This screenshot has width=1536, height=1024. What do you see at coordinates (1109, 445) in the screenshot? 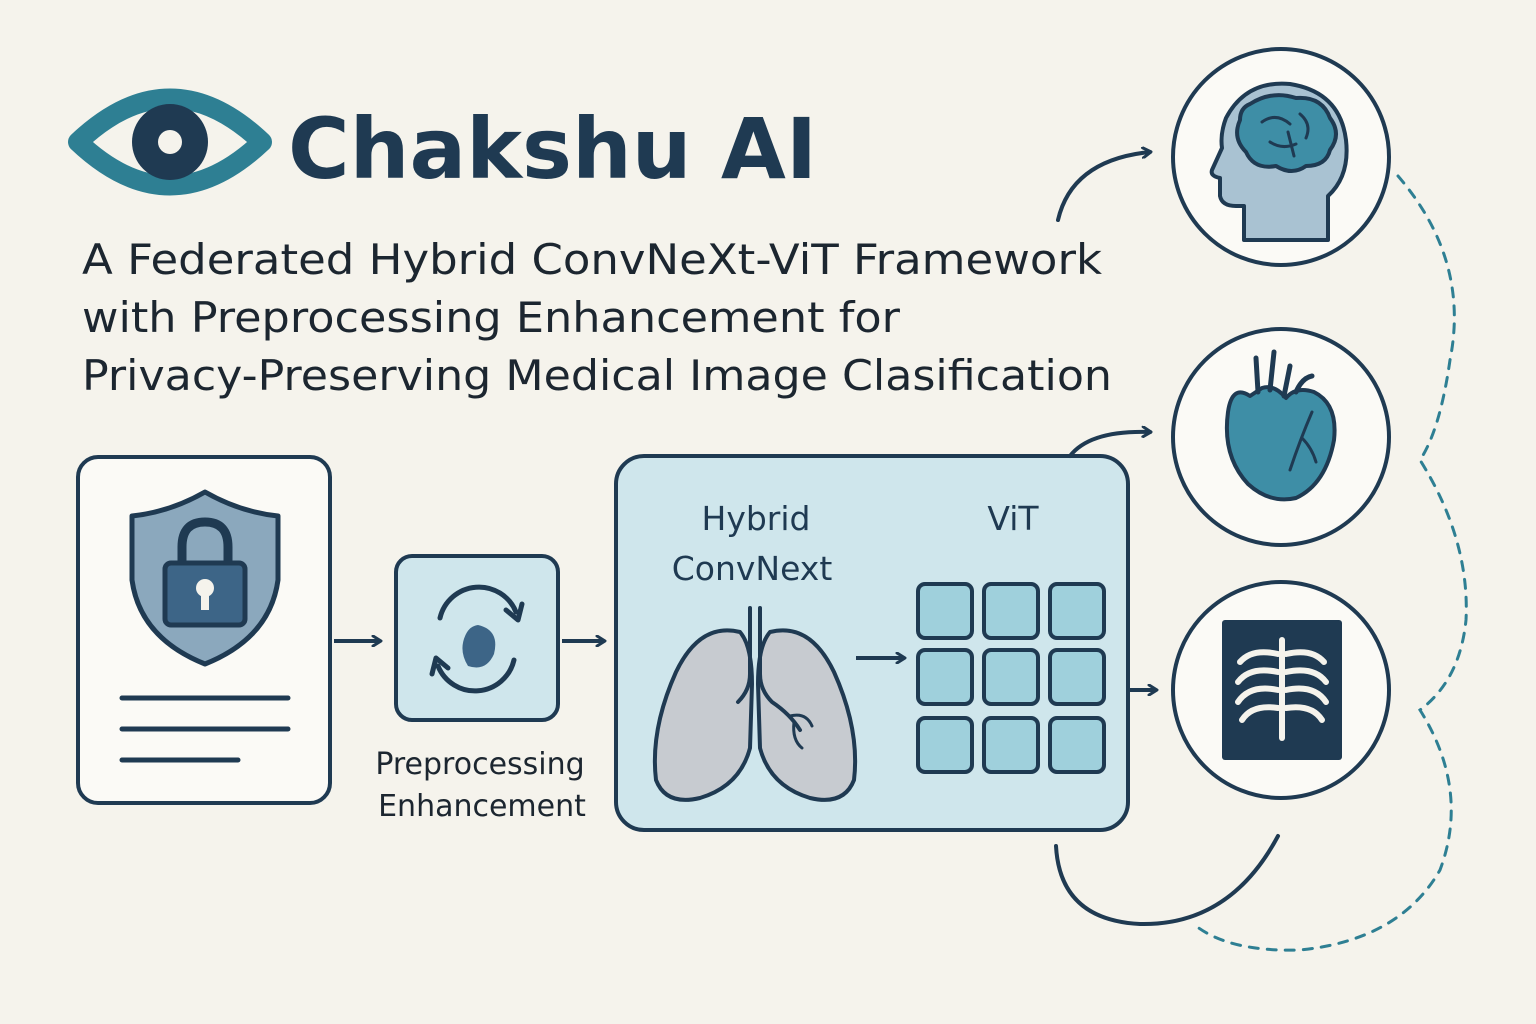
I see `arrow-to-heart-output` at bounding box center [1109, 445].